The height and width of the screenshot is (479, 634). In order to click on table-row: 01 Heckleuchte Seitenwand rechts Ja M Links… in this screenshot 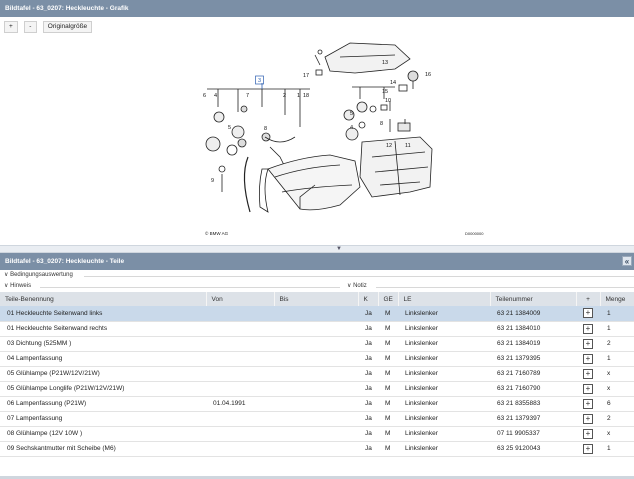, I will do `click(317, 329)`.